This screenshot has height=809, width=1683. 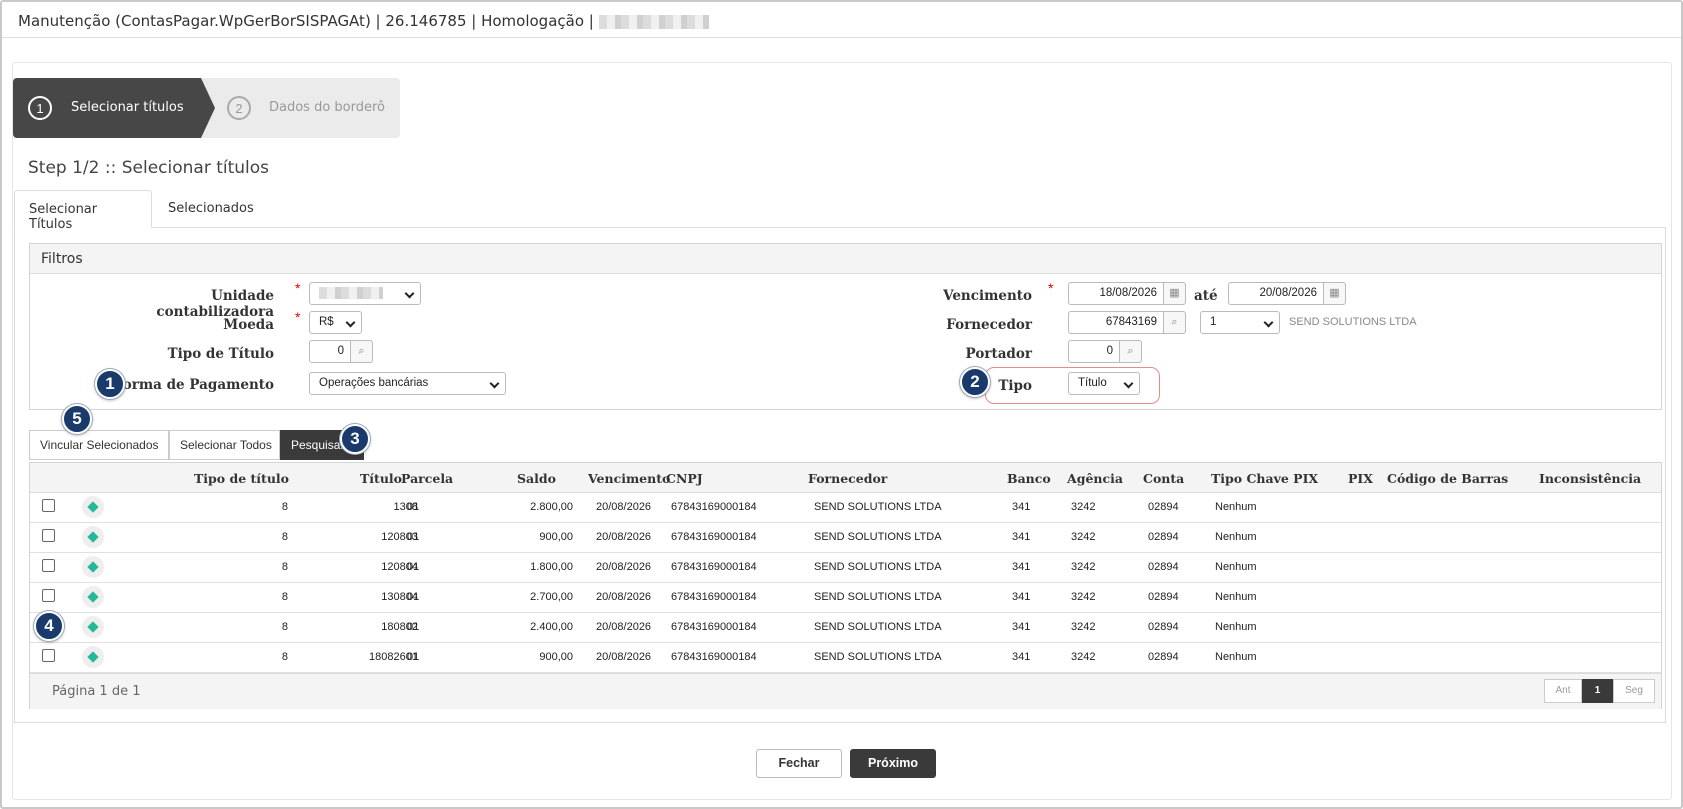 What do you see at coordinates (407, 383) in the screenshot?
I see `forma-pagamento-select: Operações bancárias` at bounding box center [407, 383].